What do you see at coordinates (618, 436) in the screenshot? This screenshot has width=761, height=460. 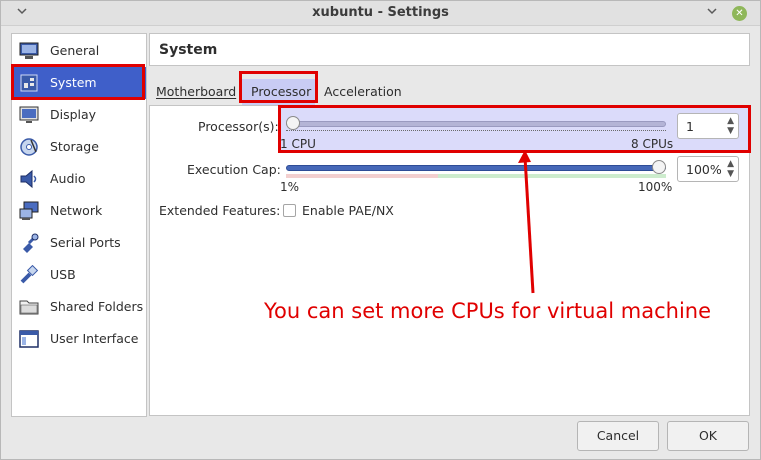 I see `cancel-button: Cancel` at bounding box center [618, 436].